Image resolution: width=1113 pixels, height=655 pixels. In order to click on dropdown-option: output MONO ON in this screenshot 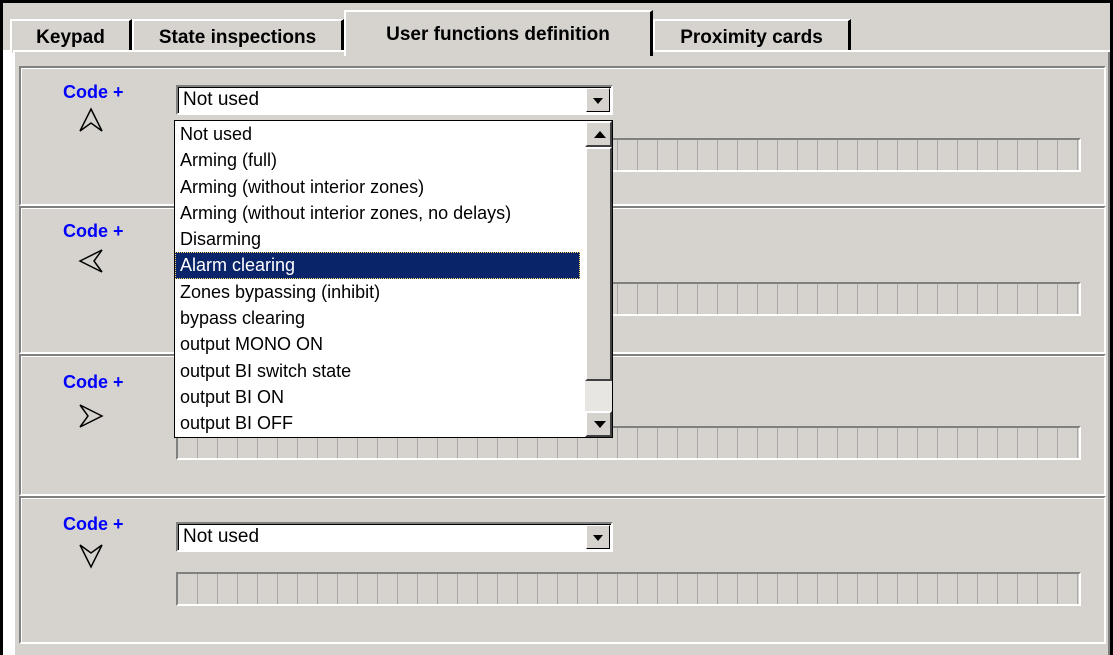, I will do `click(377, 344)`.